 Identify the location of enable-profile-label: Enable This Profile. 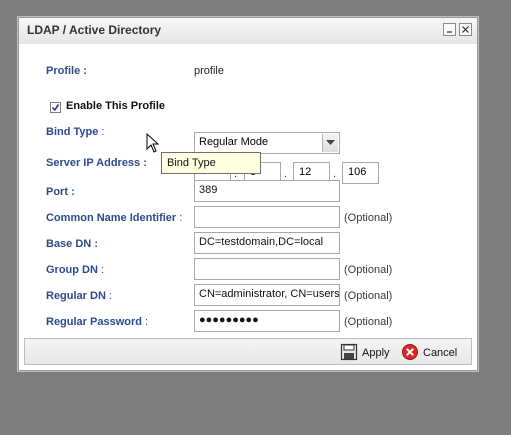
(115, 106).